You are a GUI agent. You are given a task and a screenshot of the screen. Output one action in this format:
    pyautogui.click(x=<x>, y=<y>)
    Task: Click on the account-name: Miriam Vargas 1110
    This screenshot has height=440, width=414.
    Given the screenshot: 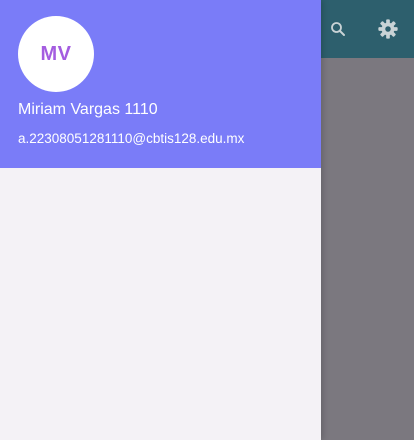 What is the action you would take?
    pyautogui.click(x=88, y=109)
    